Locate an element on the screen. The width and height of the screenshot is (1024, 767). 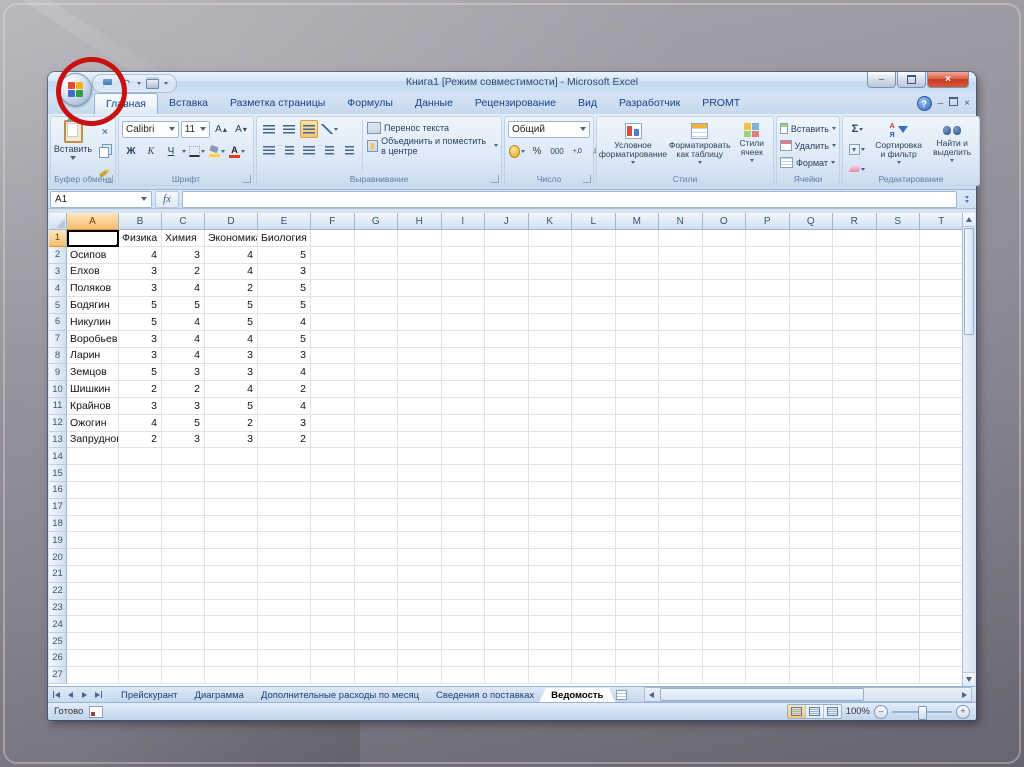
page-layout-view-icon is located at coordinates (814, 711).